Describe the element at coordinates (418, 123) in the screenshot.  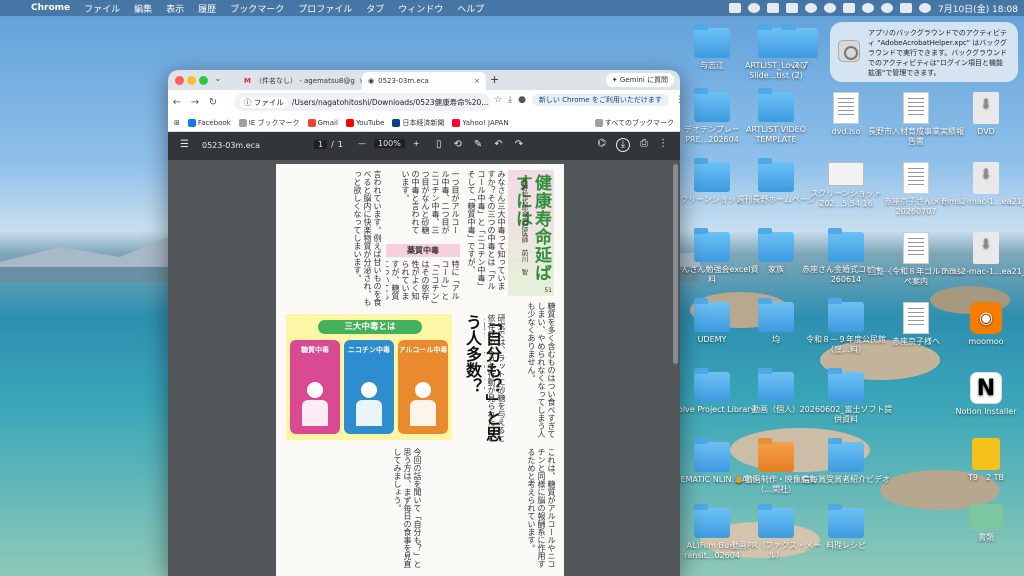
I see `bookmark-nikkei: 日本経済新聞` at that location.